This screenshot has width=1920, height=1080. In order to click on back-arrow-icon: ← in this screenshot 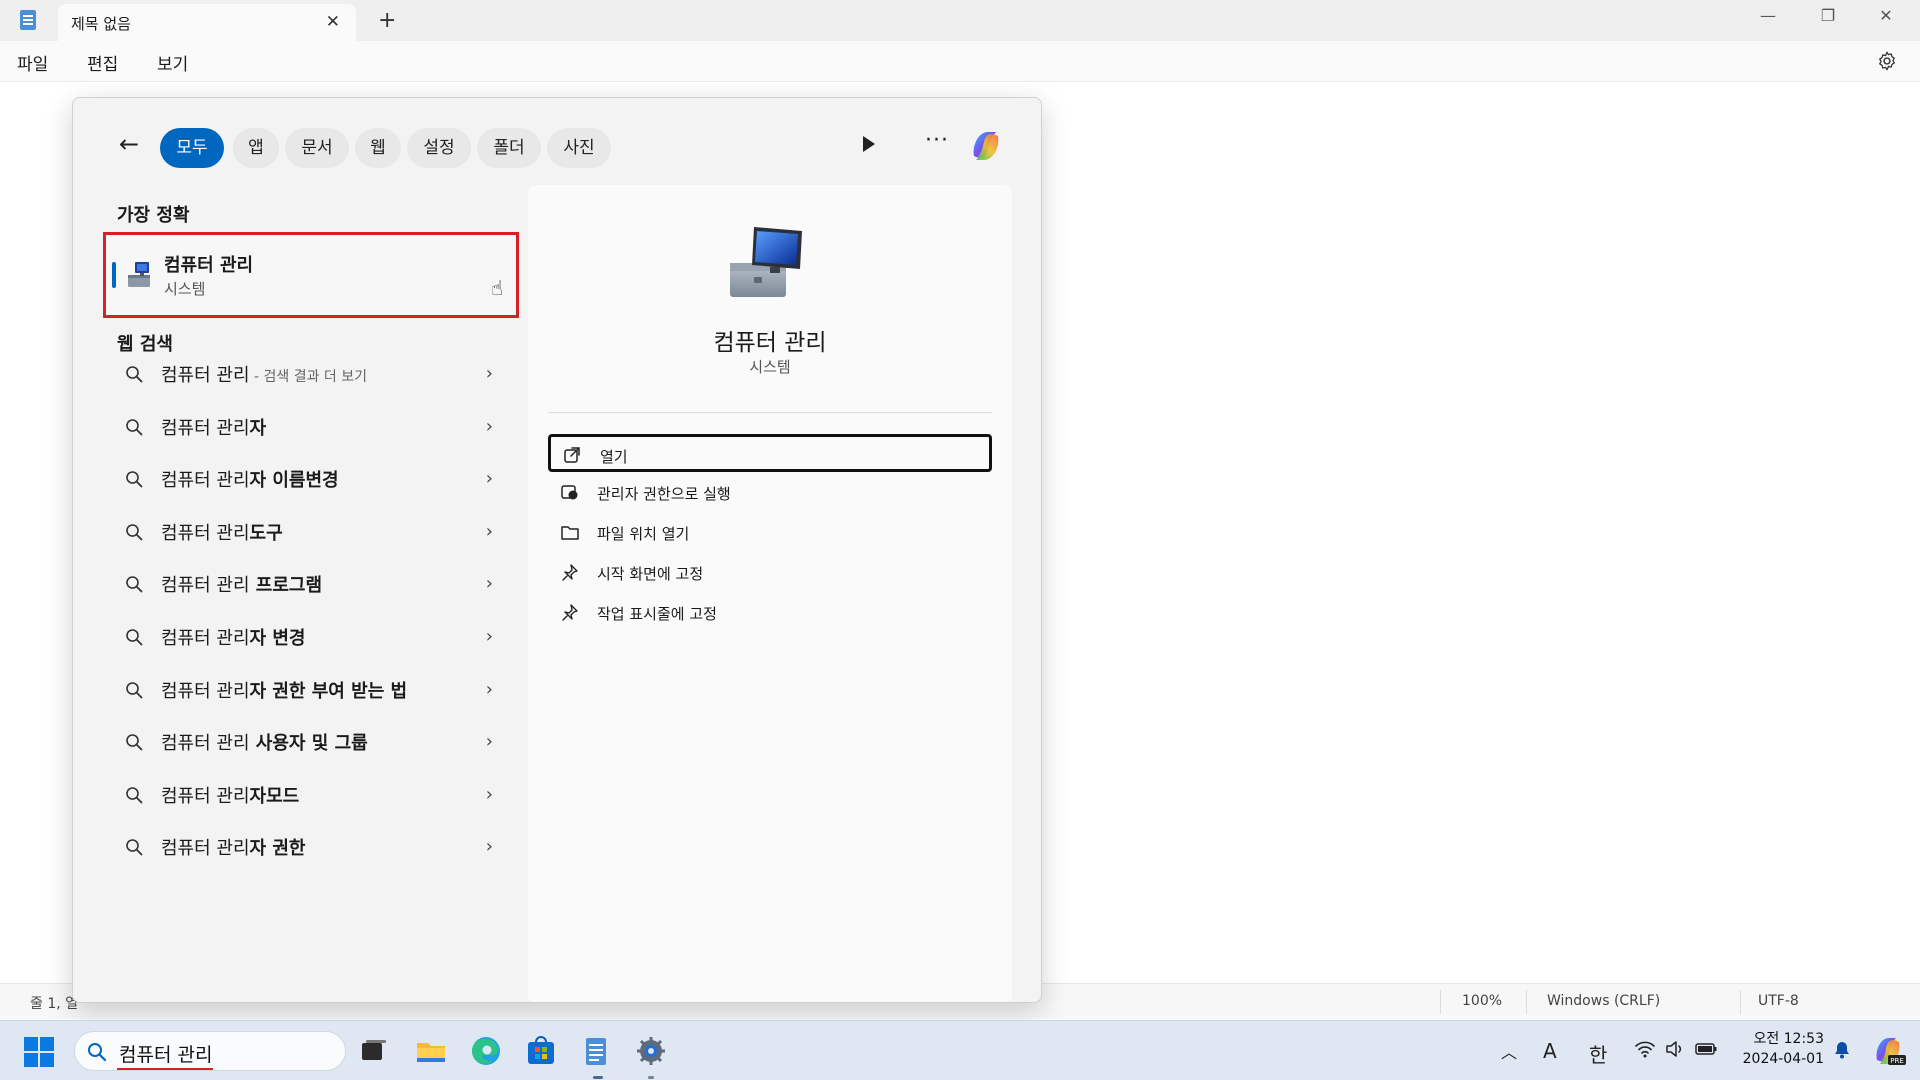, I will do `click(129, 144)`.